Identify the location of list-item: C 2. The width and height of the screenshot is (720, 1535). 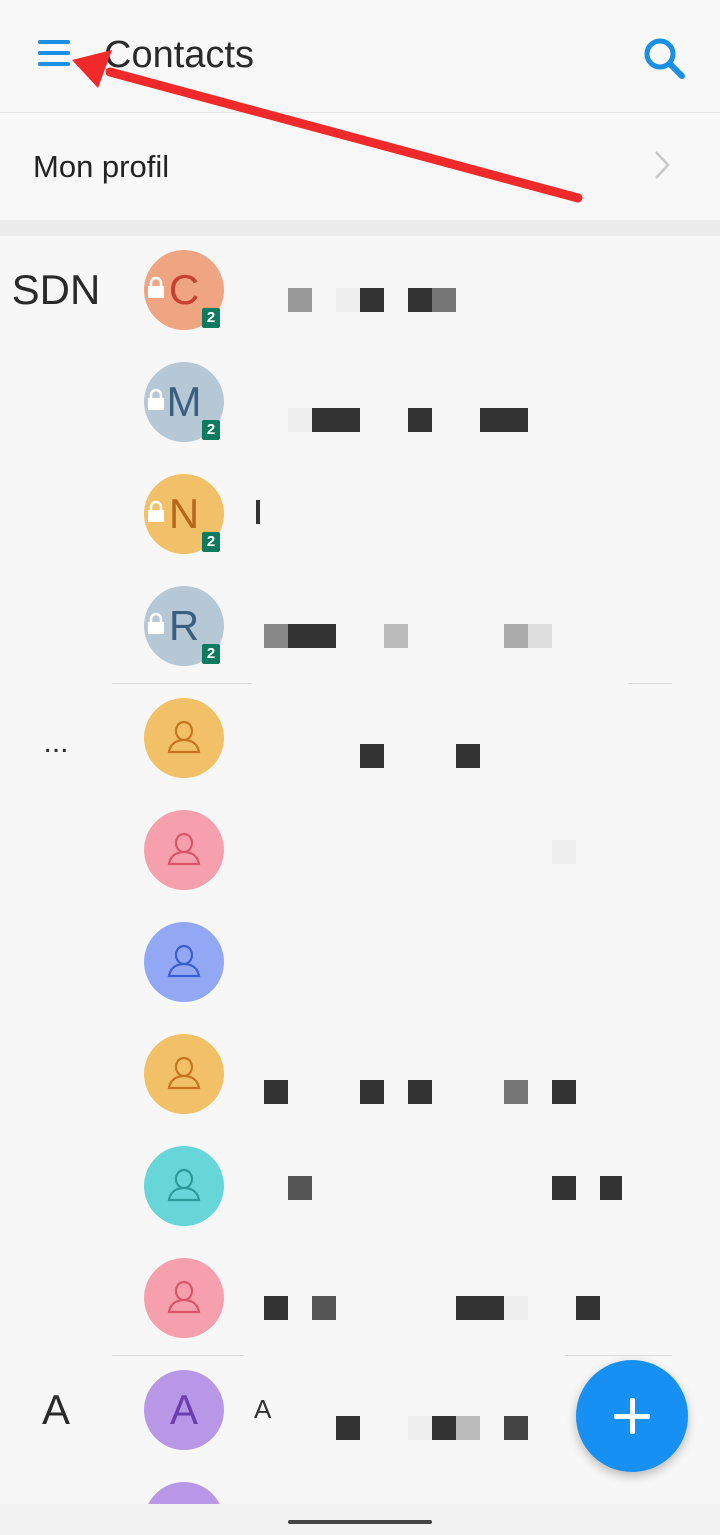
(416, 292).